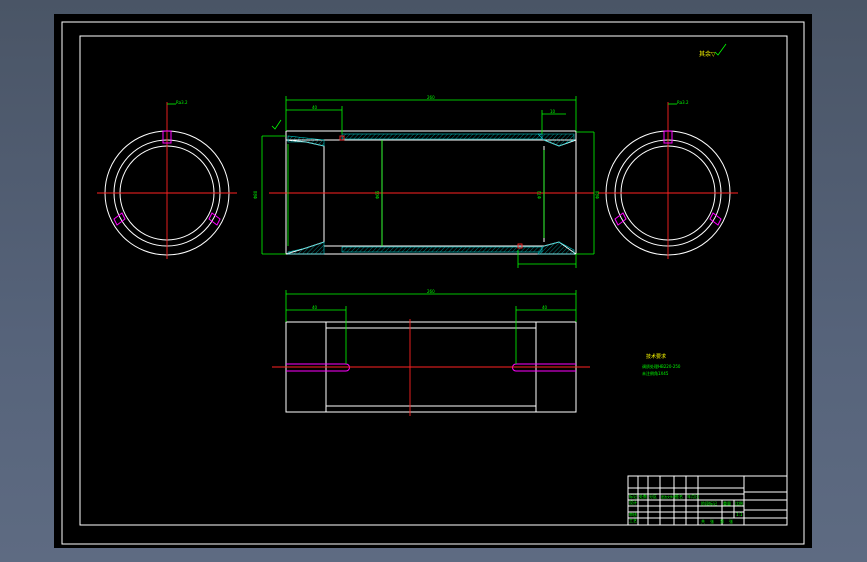  I want to click on front-dimensions: 260 40 10 Φ80 Φ65 Φ72 Φ80, so click(426, 181).